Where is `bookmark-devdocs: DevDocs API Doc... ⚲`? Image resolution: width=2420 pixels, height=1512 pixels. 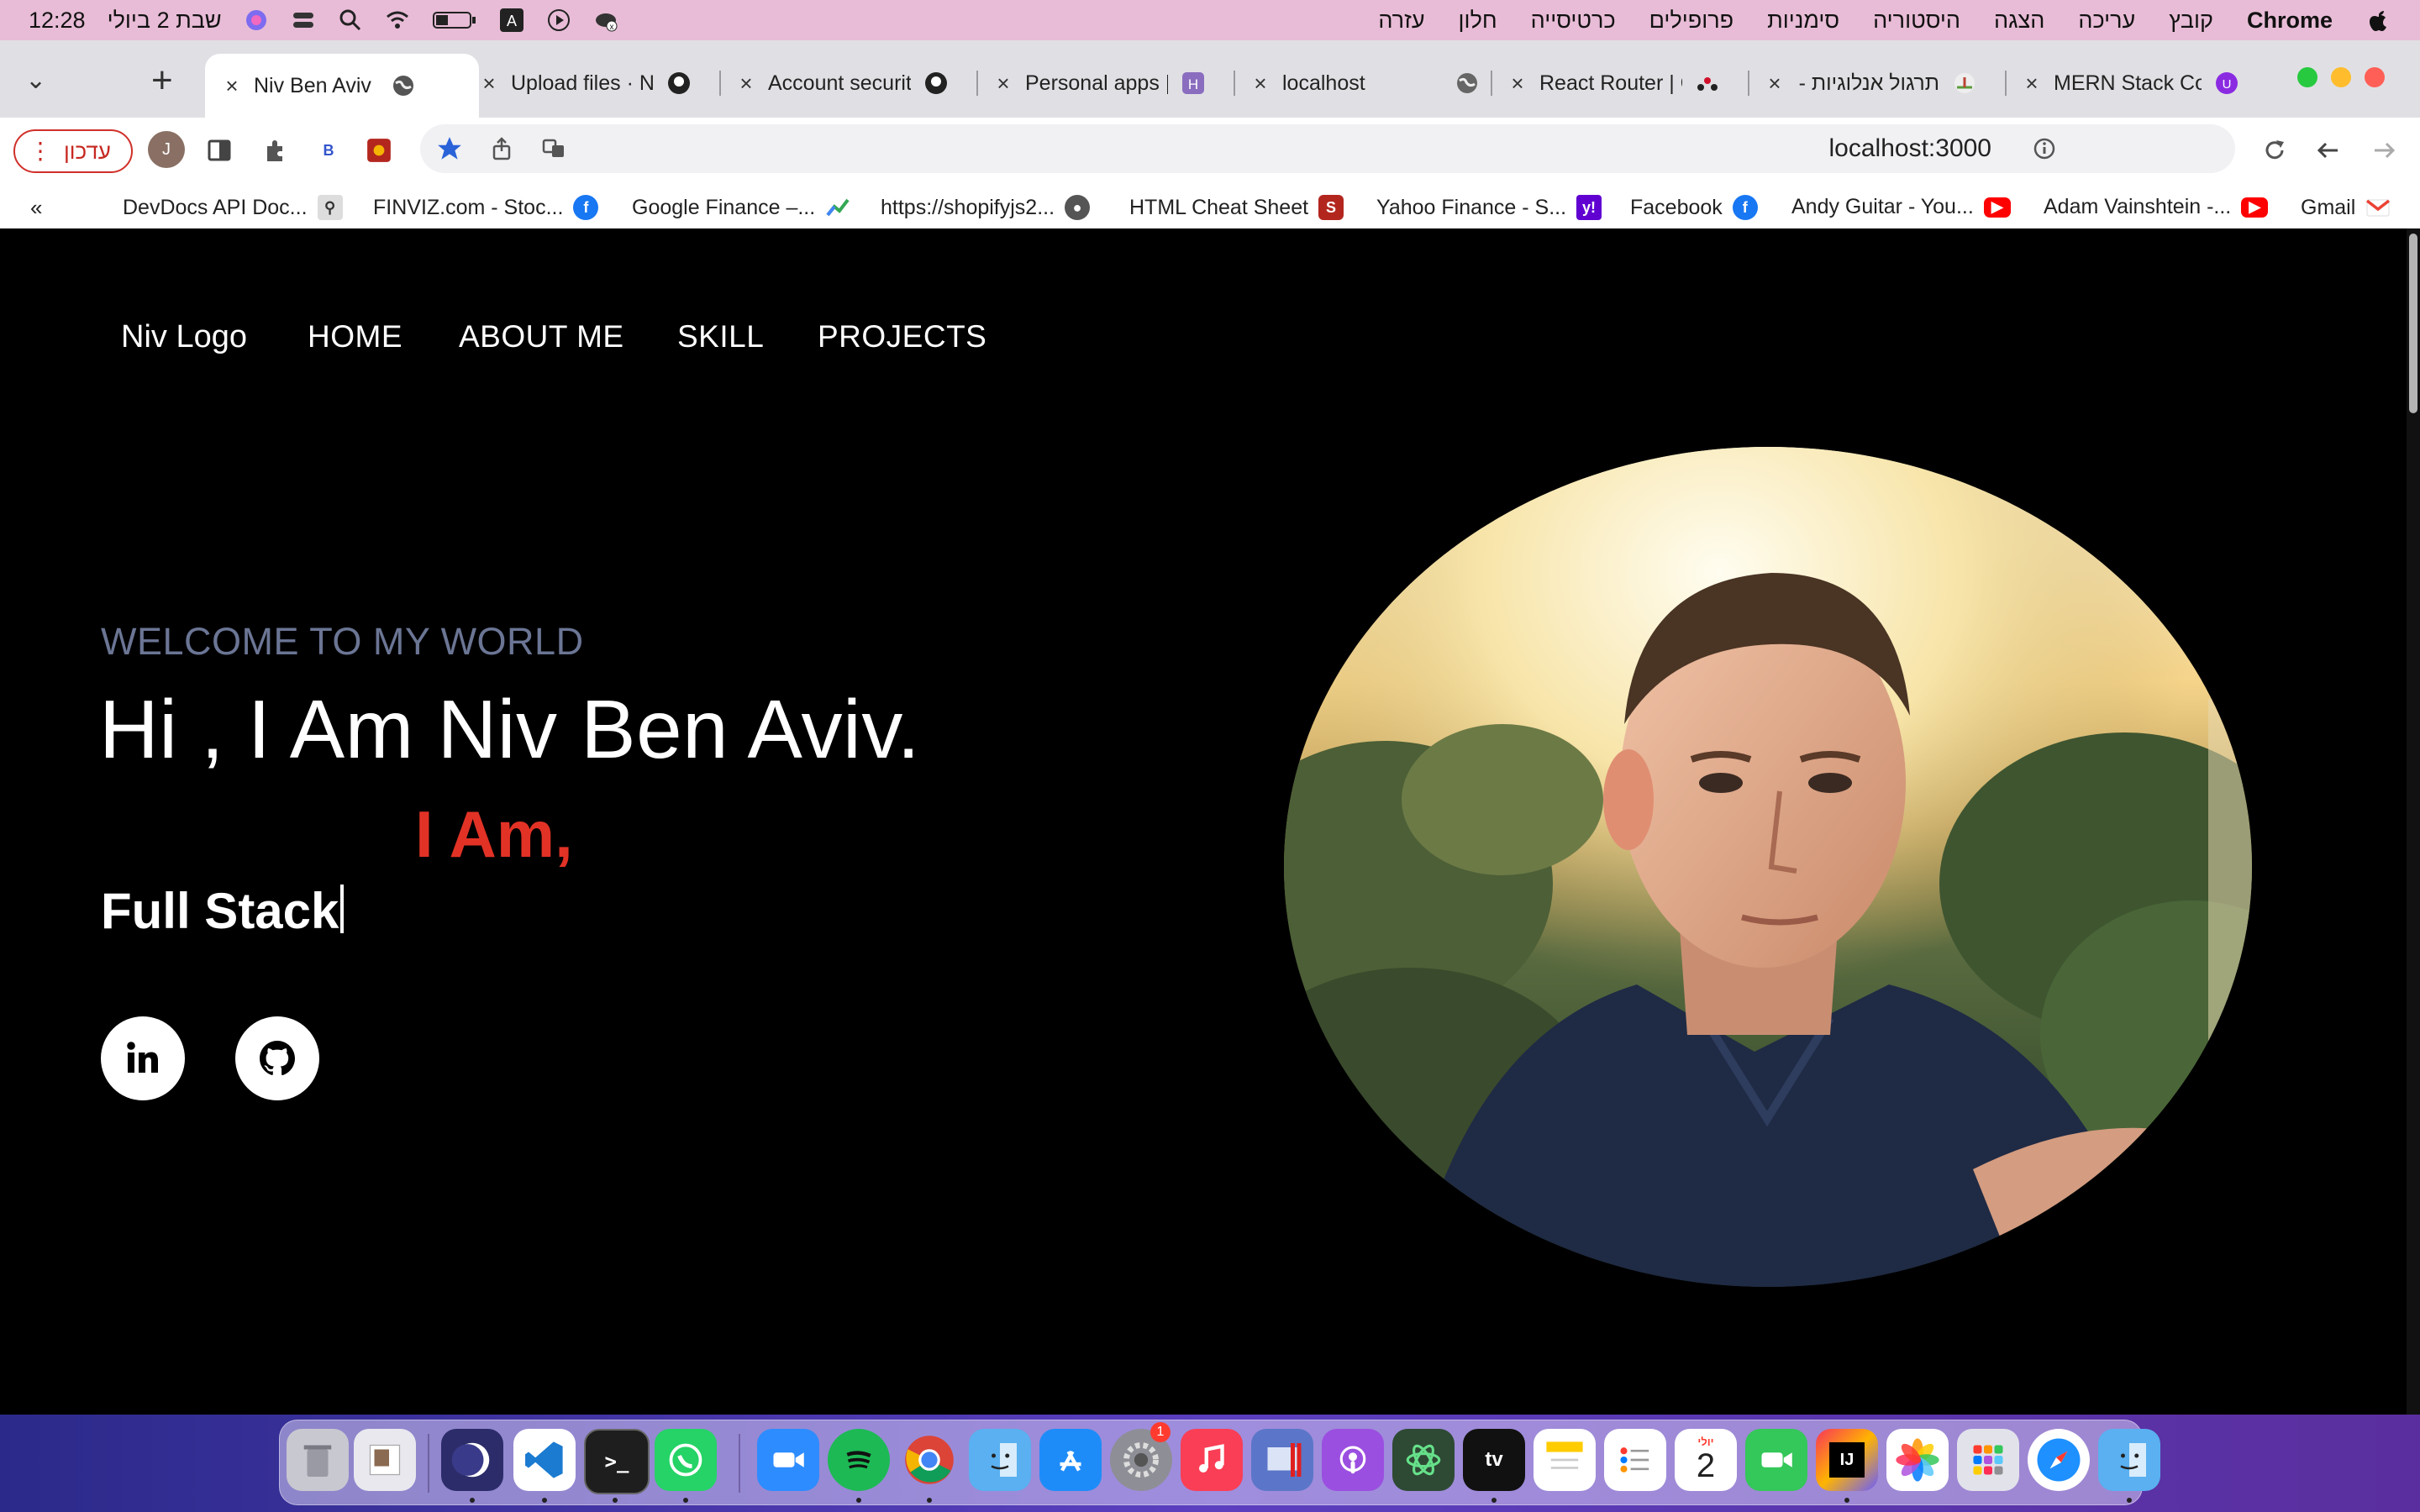 bookmark-devdocs: DevDocs API Doc... ⚲ is located at coordinates (233, 207).